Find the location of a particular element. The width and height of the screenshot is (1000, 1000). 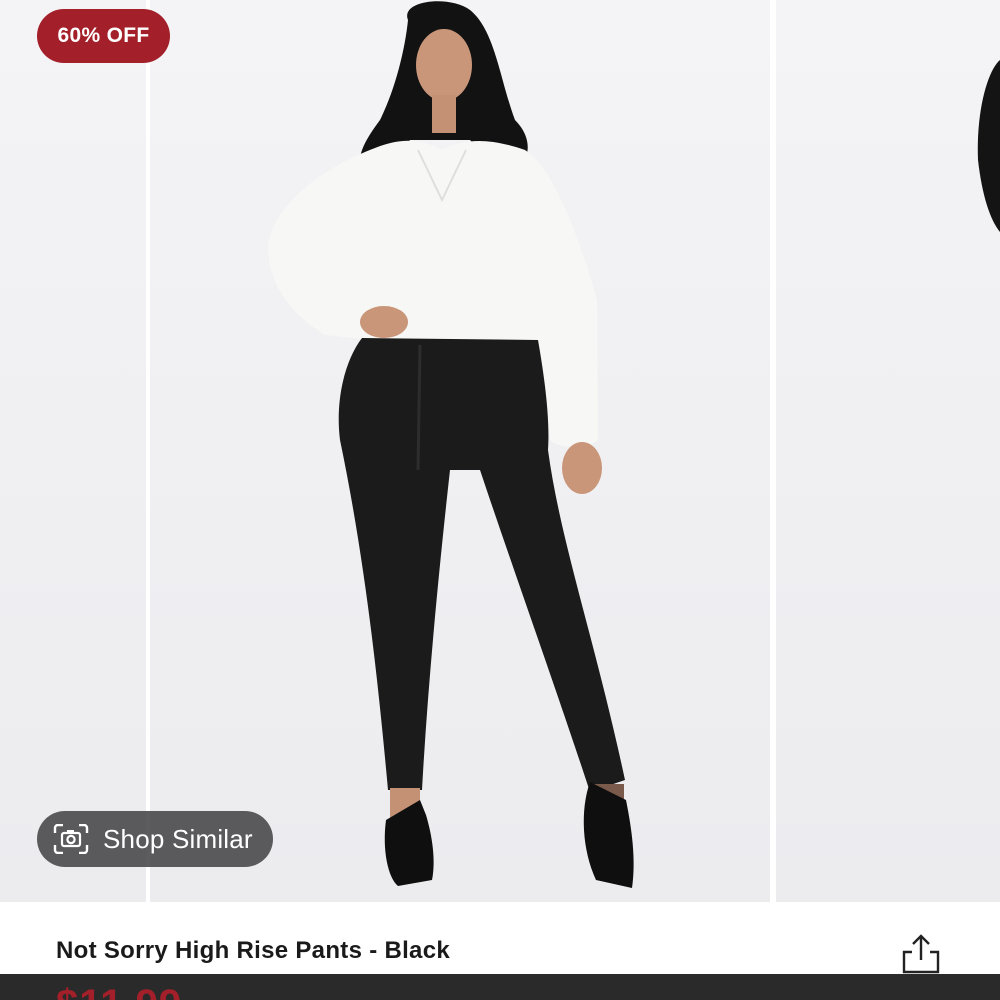

share-button is located at coordinates (921, 955).